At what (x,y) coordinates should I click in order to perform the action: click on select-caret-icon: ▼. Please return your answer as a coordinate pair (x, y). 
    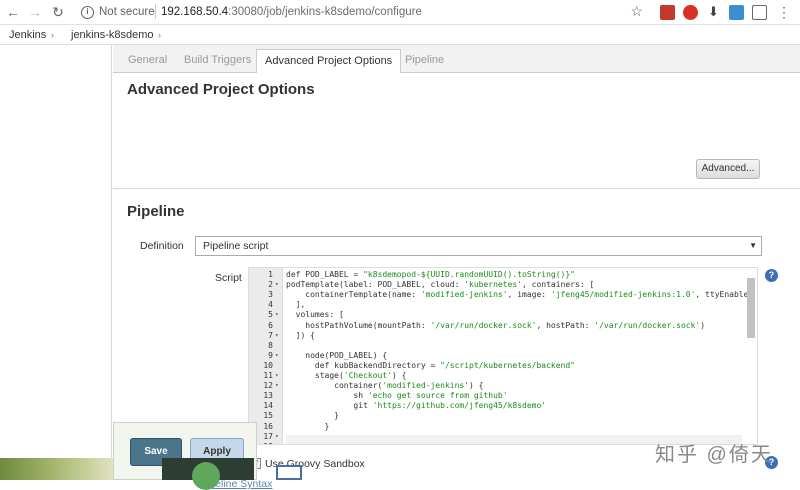
    Looking at the image, I should click on (753, 245).